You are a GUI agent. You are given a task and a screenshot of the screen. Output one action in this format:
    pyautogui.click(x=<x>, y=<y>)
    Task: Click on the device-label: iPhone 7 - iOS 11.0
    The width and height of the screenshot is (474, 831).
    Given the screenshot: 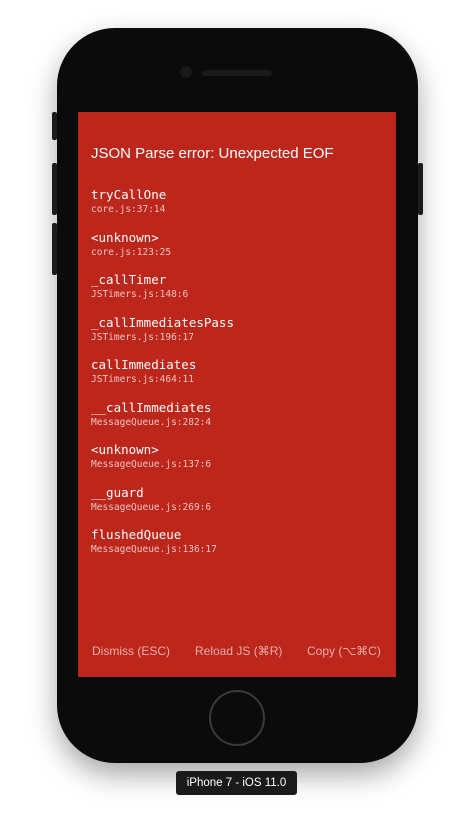 What is the action you would take?
    pyautogui.click(x=236, y=783)
    